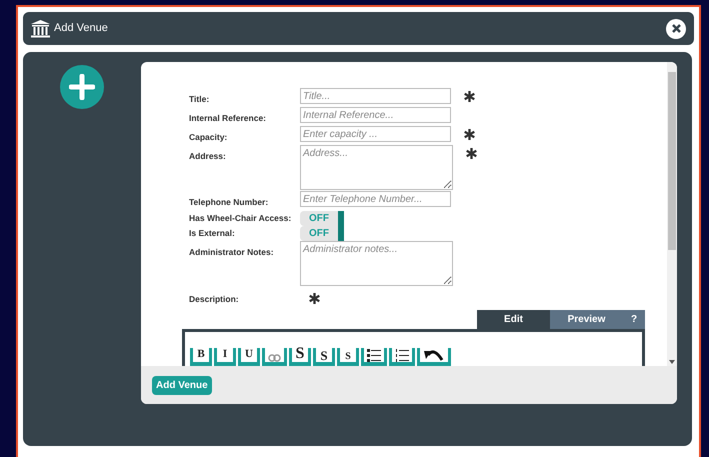 This screenshot has width=709, height=457. What do you see at coordinates (240, 218) in the screenshot?
I see `field-label: Has Wheel-Chair Access:` at bounding box center [240, 218].